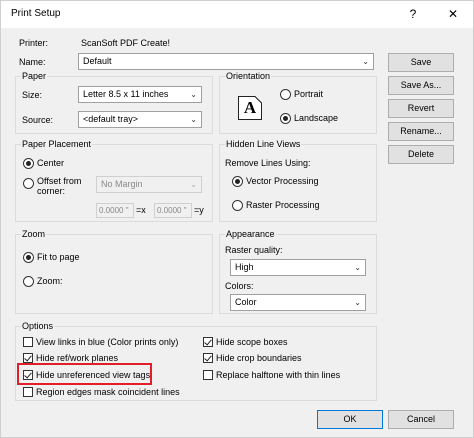  Describe the element at coordinates (453, 14) in the screenshot. I see `close-icon: ✕` at that location.